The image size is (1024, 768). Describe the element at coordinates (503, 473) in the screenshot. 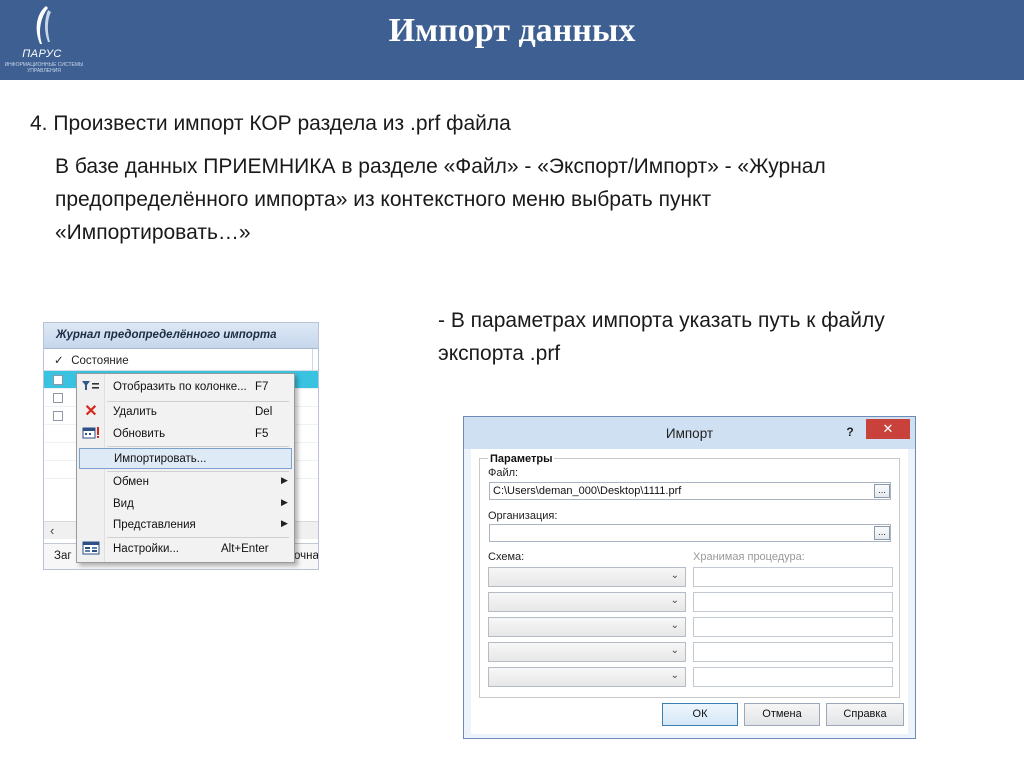

I see `file-label: Файл:` at that location.